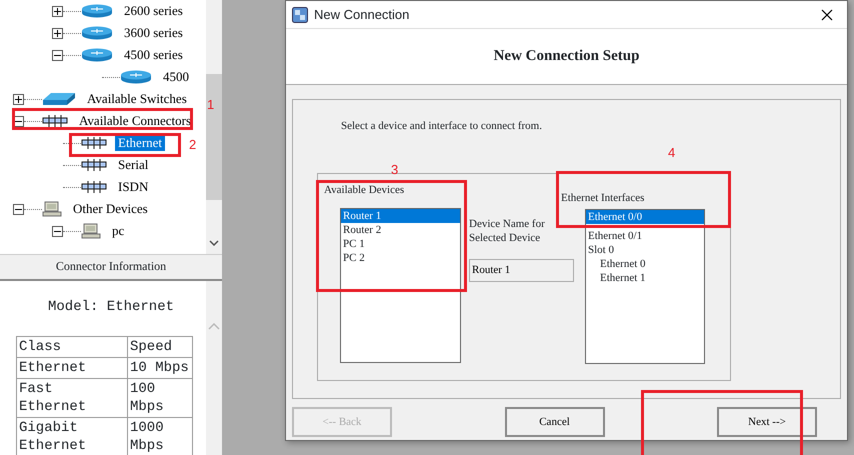  I want to click on annotation-number: 2, so click(192, 145).